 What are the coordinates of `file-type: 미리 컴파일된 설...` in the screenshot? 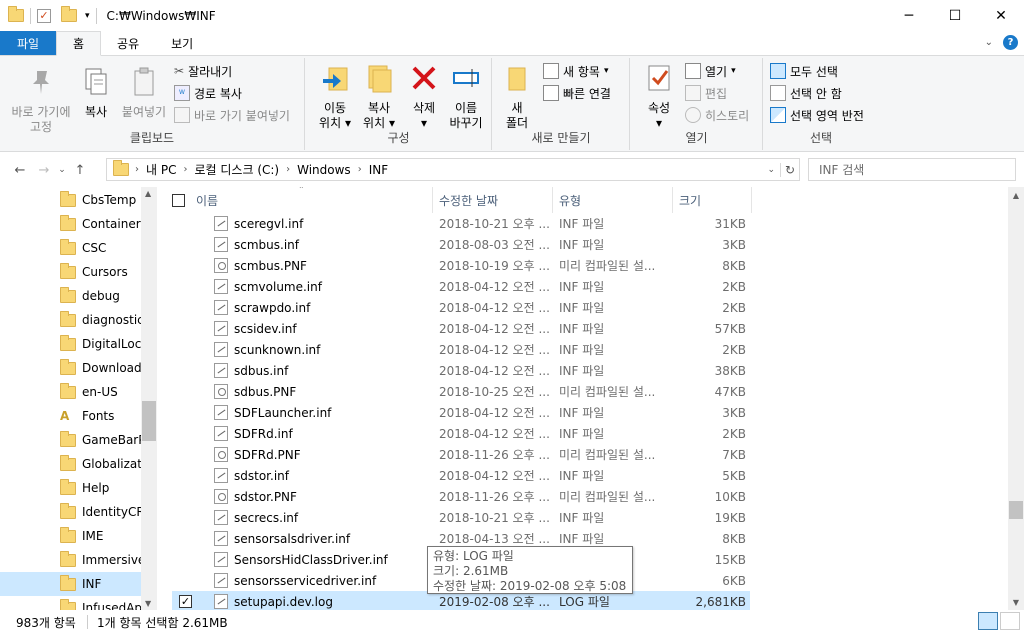 It's located at (607, 266).